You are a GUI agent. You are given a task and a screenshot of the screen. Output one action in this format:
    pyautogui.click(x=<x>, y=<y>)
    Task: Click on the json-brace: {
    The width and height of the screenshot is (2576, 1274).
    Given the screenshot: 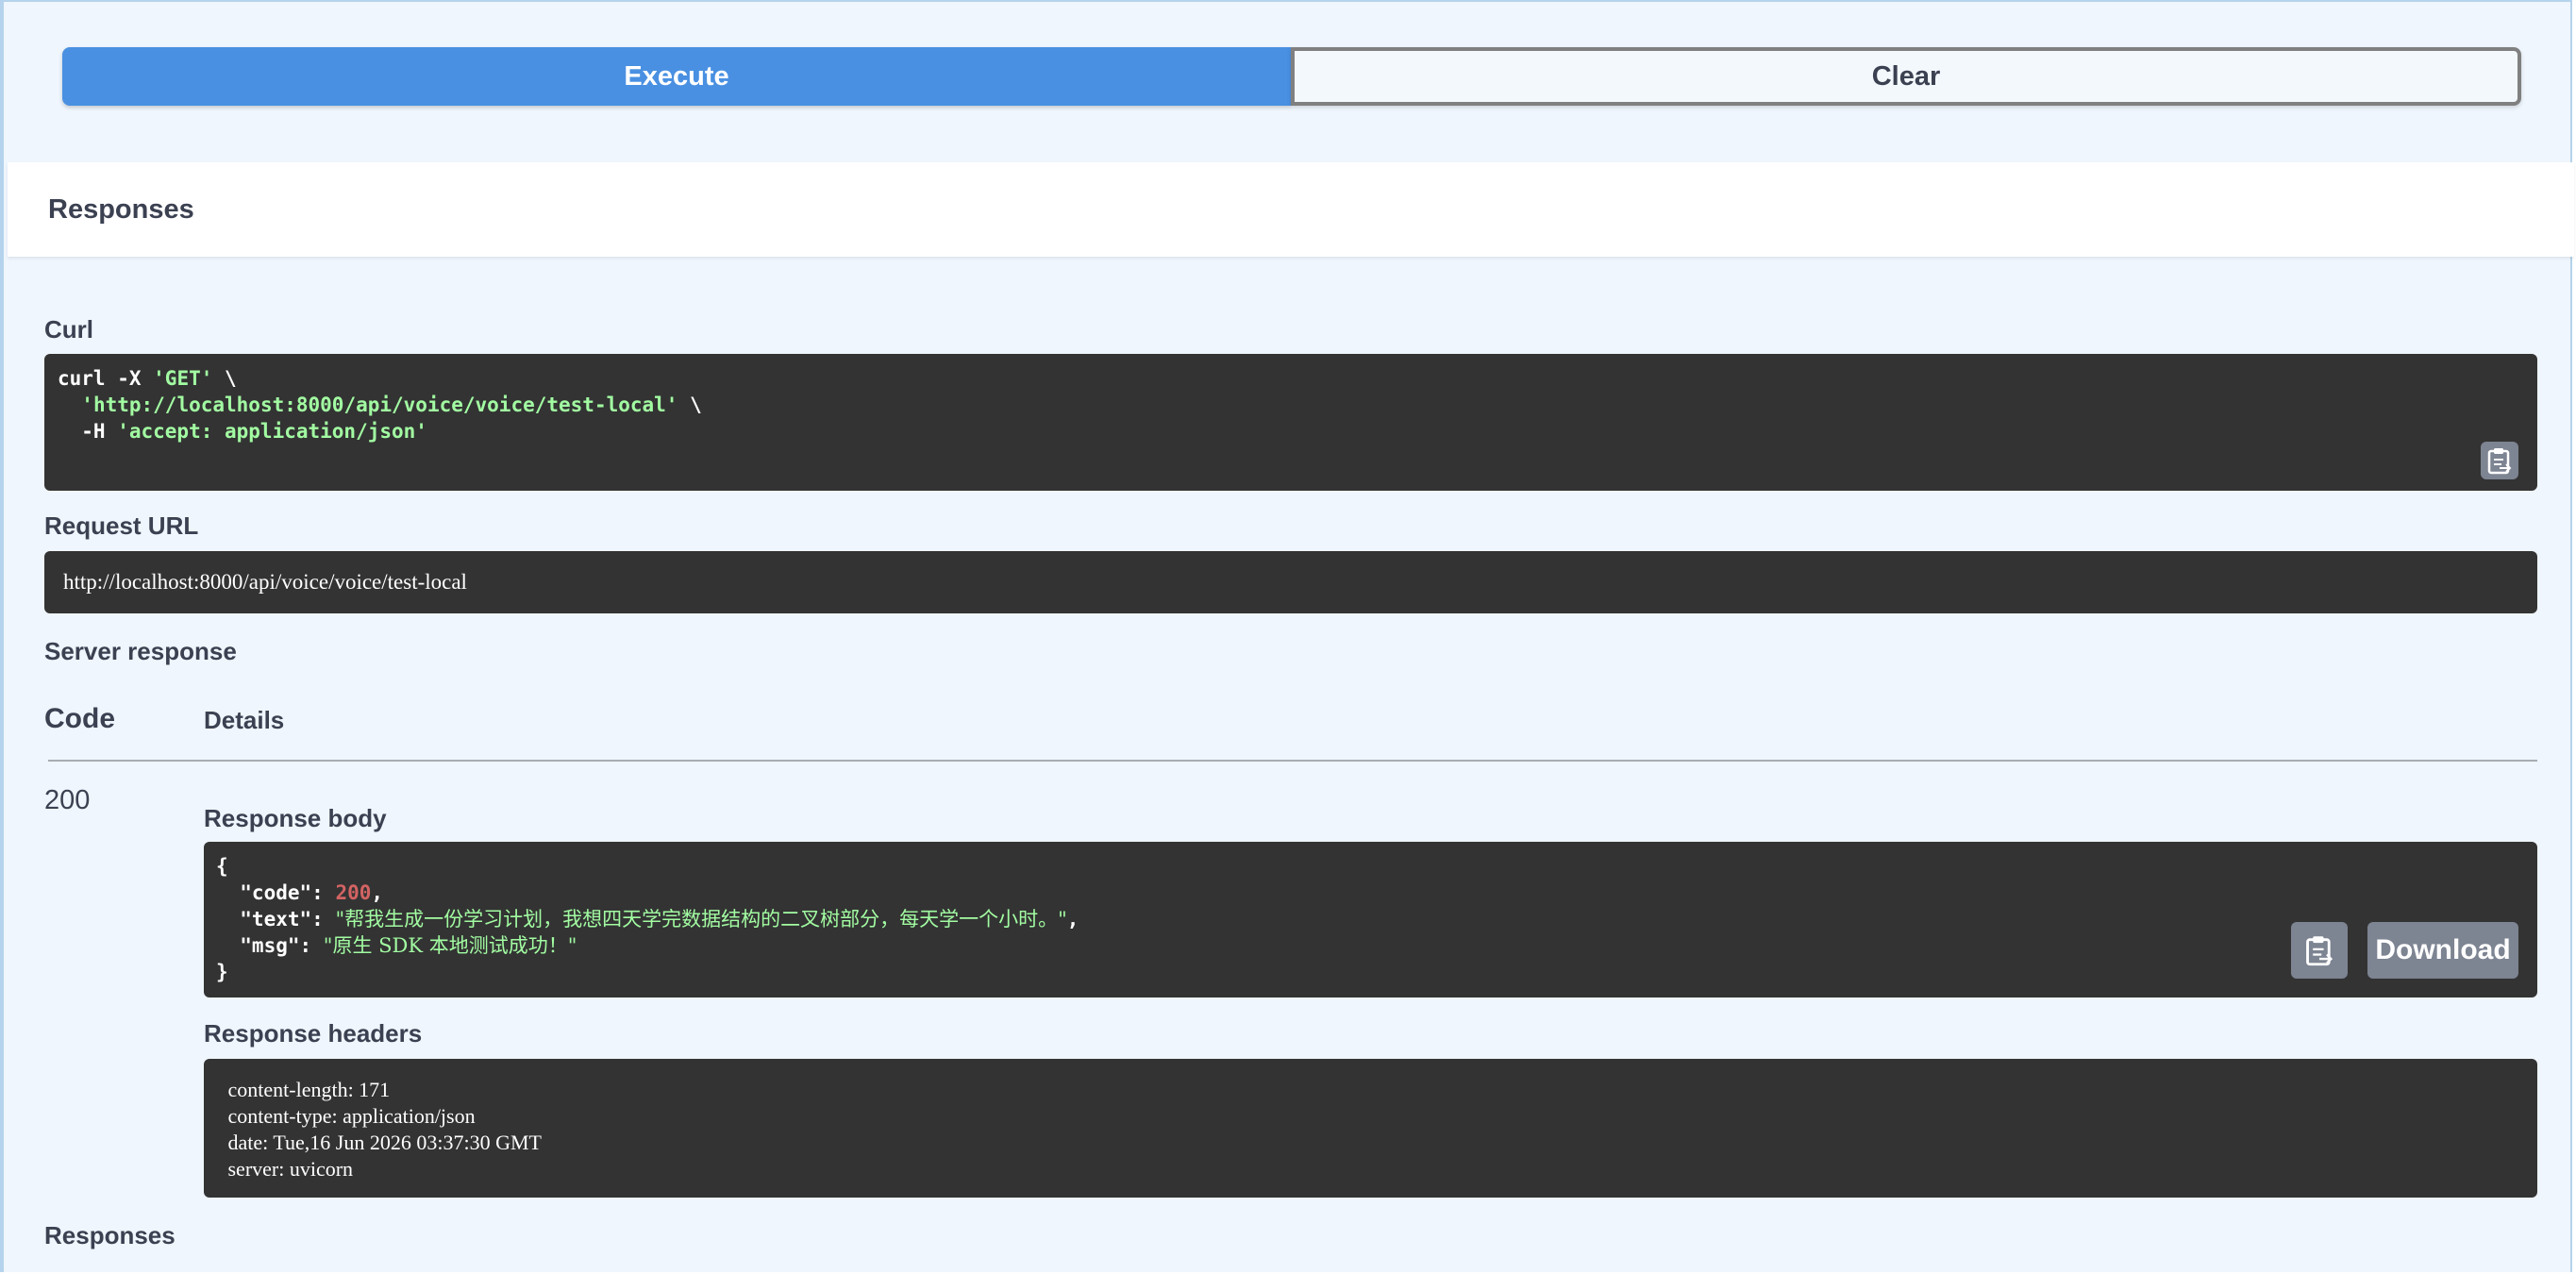 What is the action you would take?
    pyautogui.click(x=222, y=866)
    